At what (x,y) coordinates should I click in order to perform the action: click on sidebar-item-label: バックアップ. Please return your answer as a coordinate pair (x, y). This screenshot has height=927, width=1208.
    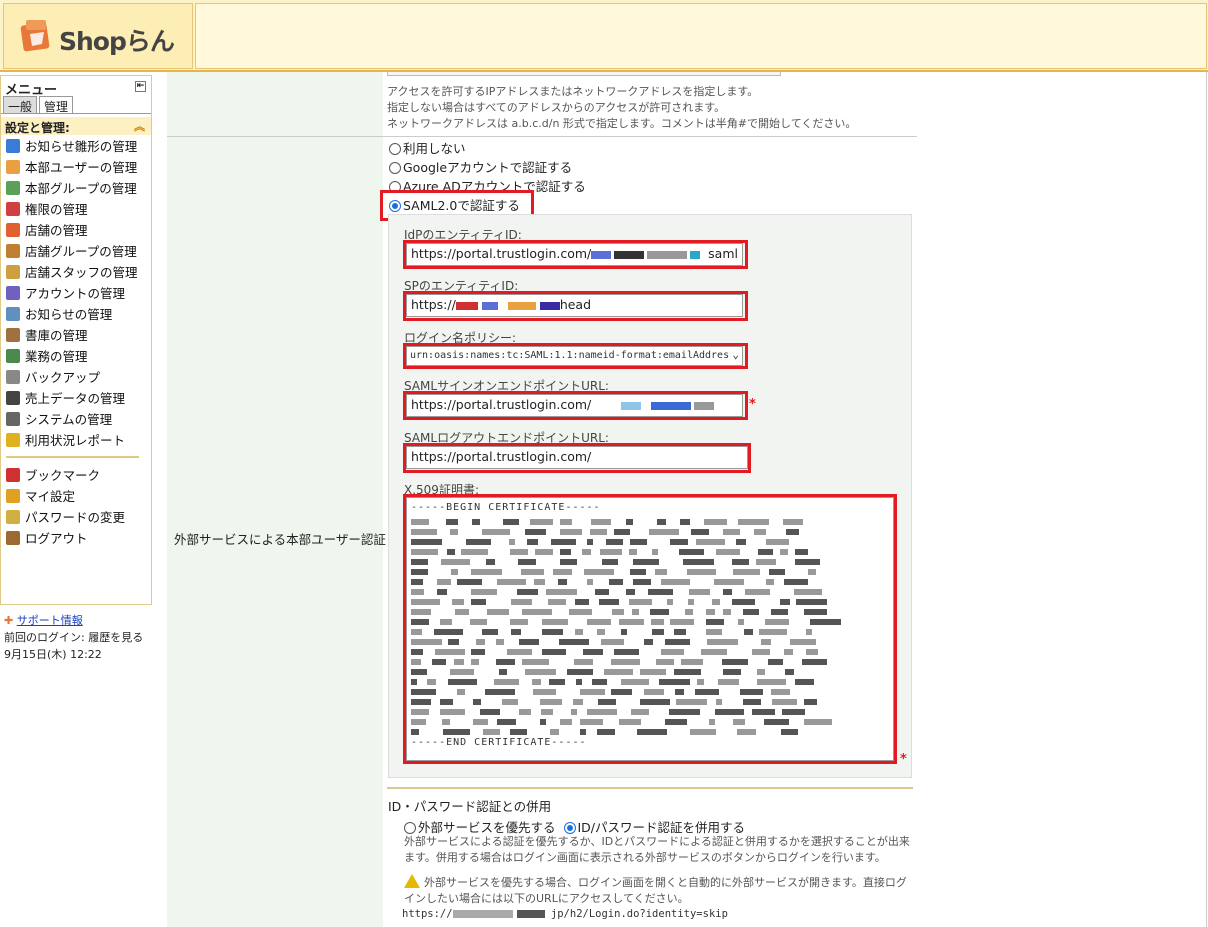
    Looking at the image, I should click on (63, 377).